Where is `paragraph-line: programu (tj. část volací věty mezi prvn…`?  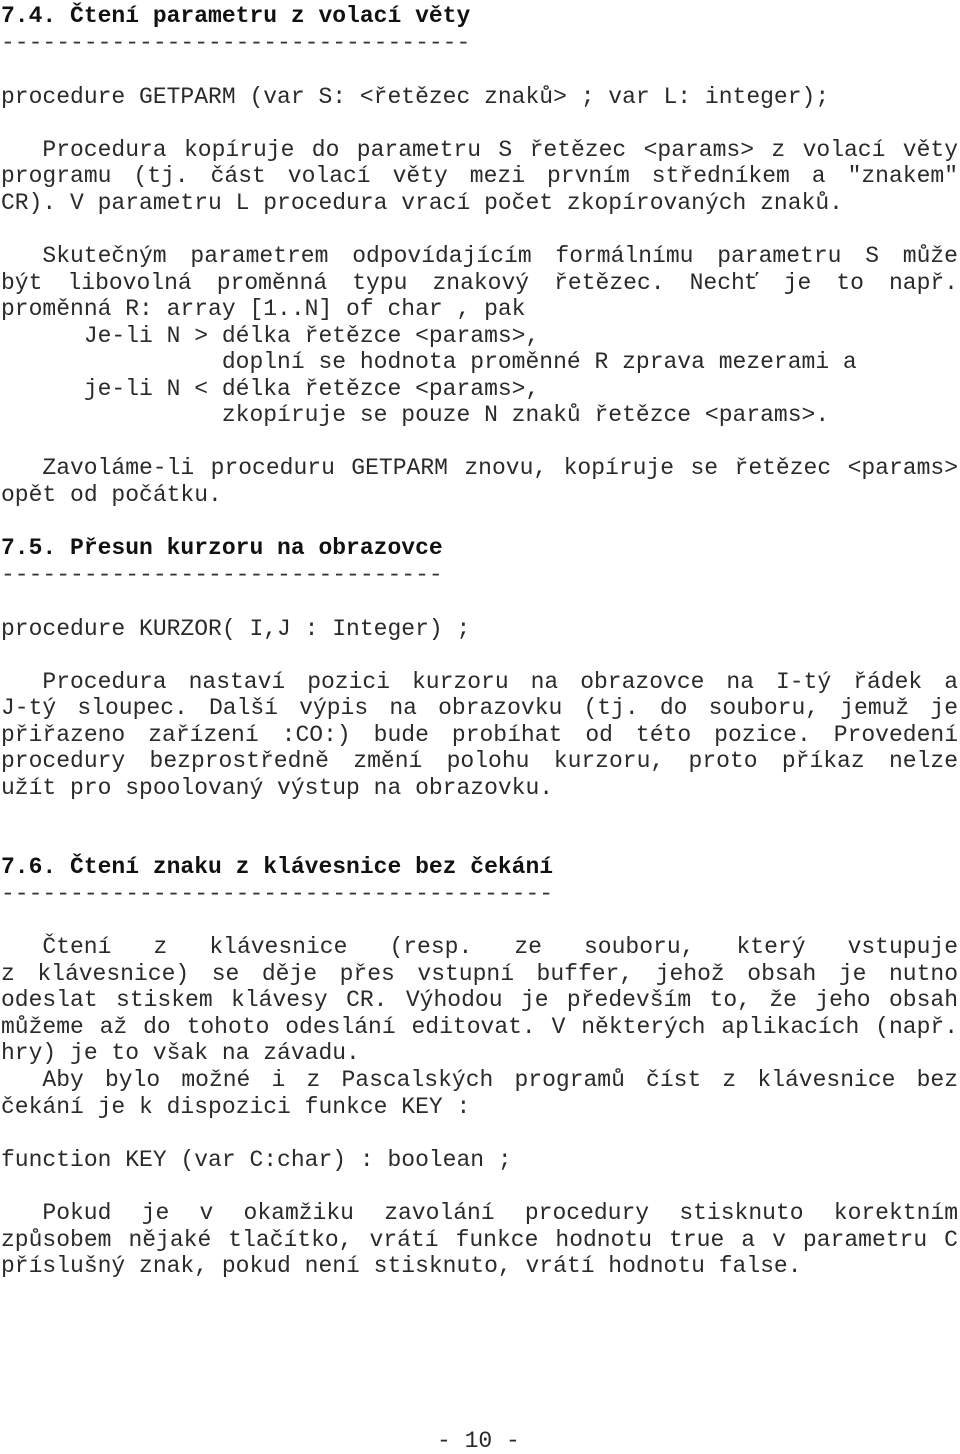
paragraph-line: programu (tj. část volací věty mezi prvn… is located at coordinates (479, 176).